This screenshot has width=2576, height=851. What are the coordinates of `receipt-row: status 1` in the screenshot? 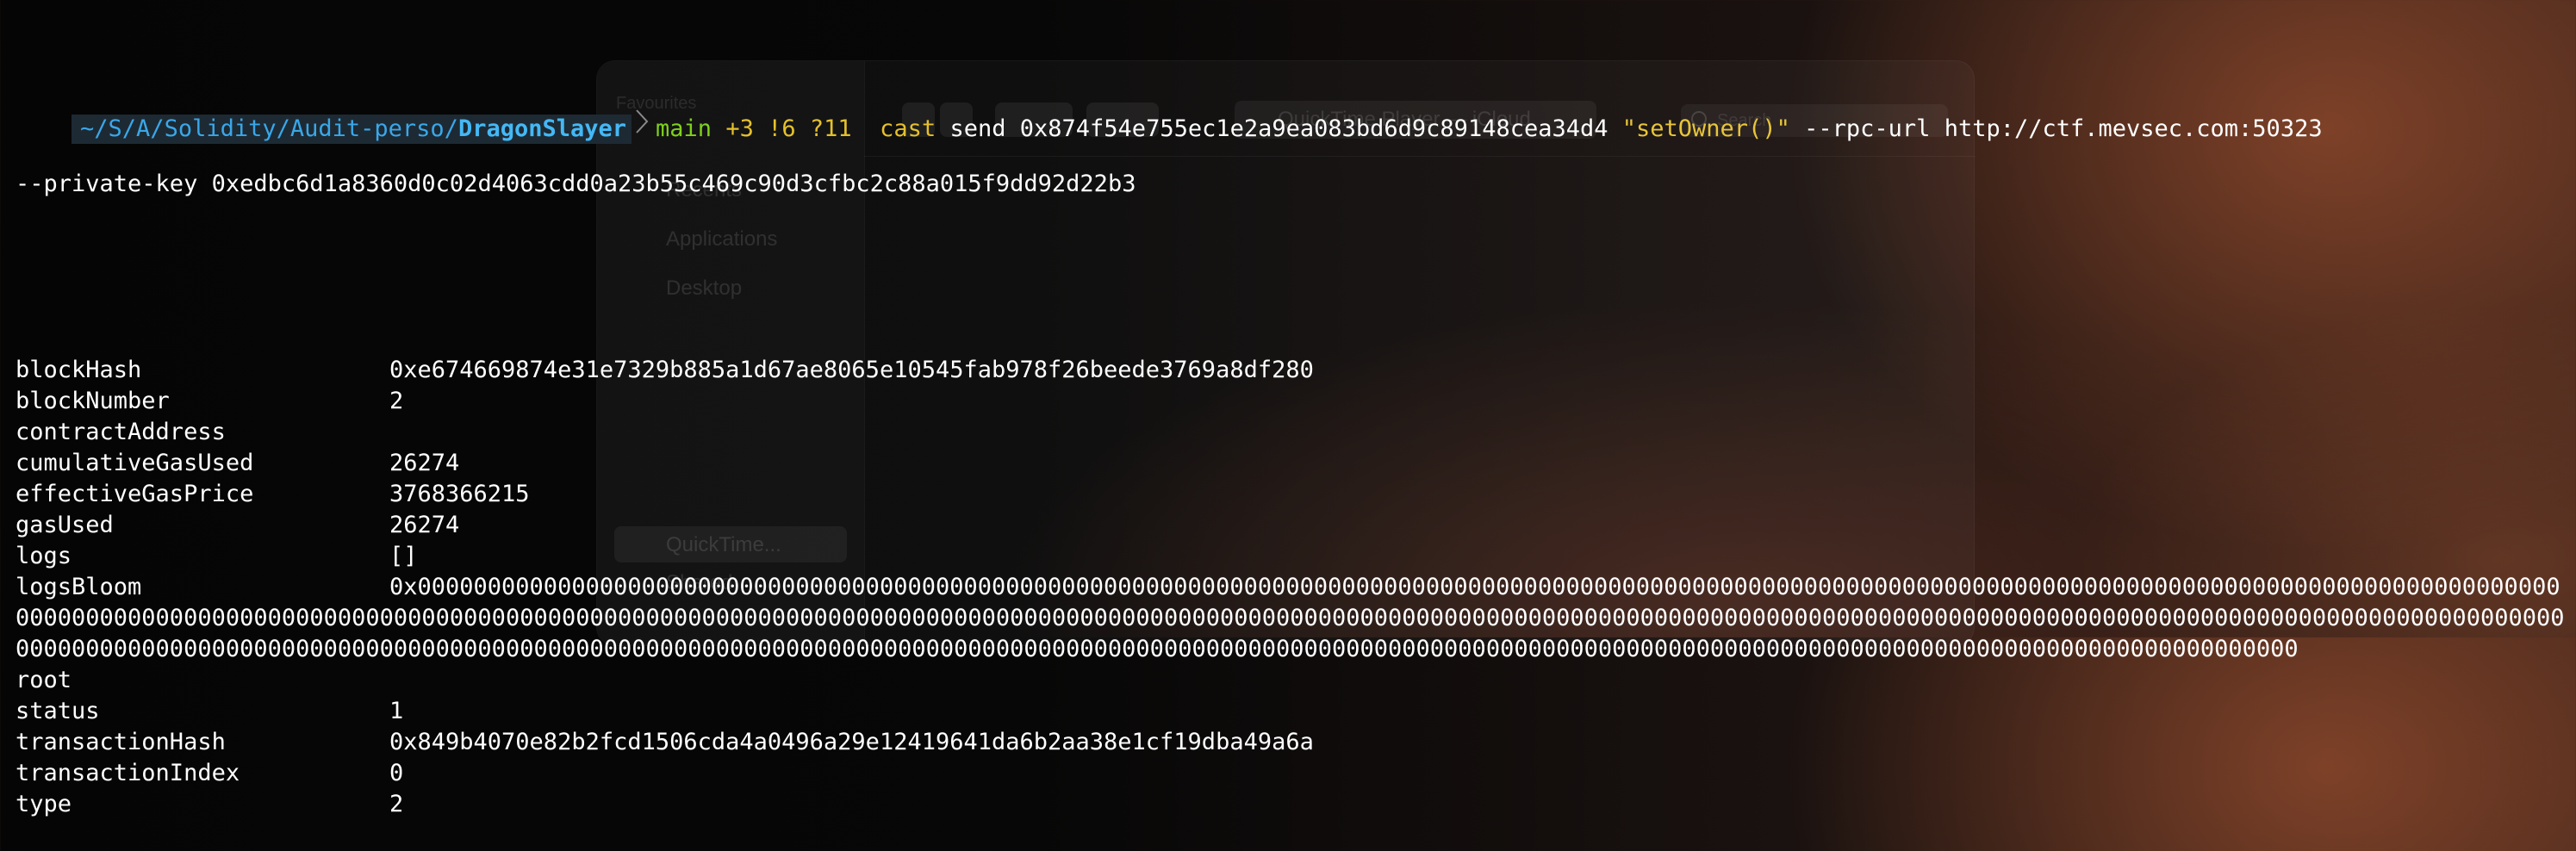 It's located at (1296, 711).